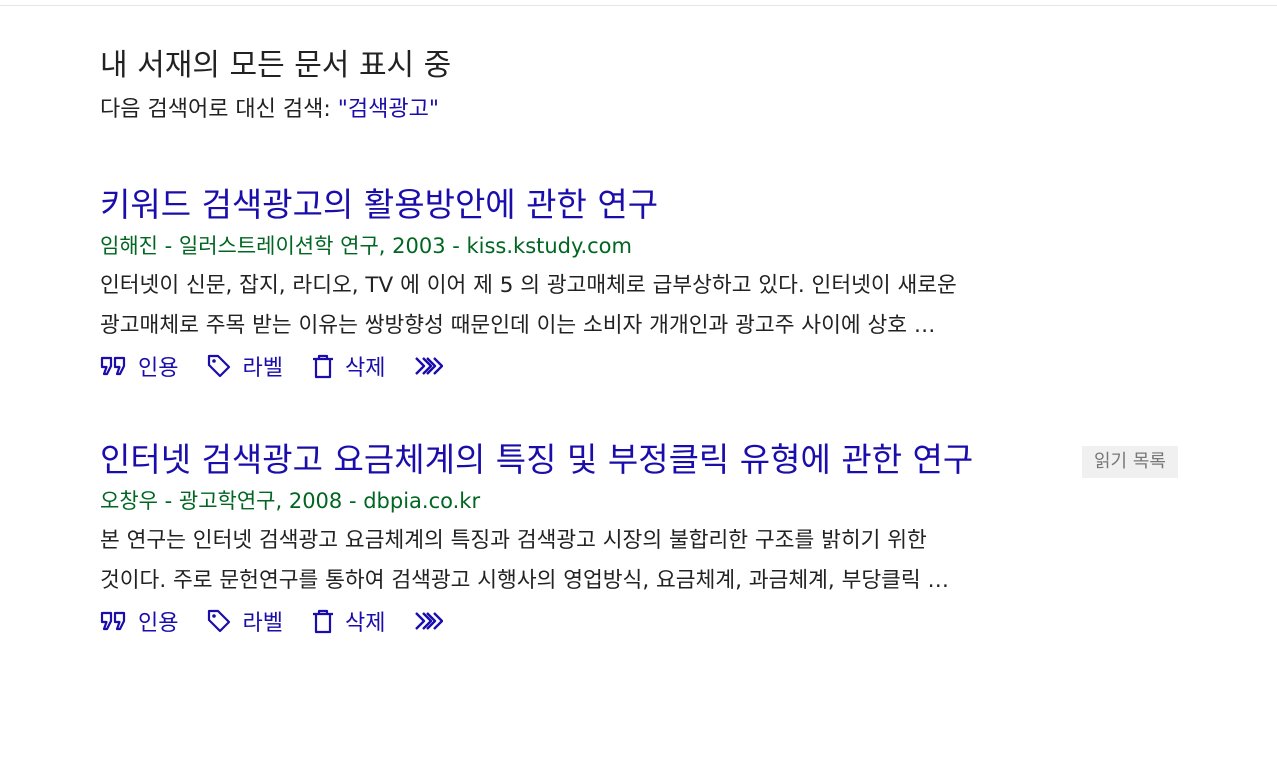 This screenshot has height=761, width=1277. What do you see at coordinates (638, 5) in the screenshot?
I see `top-divider` at bounding box center [638, 5].